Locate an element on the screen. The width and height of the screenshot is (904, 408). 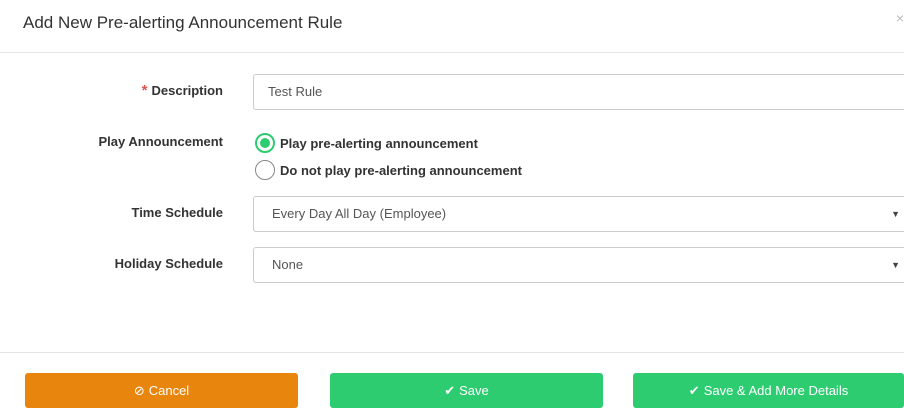
save-and-add-more-button: ✔ Save & Add More Details is located at coordinates (768, 390).